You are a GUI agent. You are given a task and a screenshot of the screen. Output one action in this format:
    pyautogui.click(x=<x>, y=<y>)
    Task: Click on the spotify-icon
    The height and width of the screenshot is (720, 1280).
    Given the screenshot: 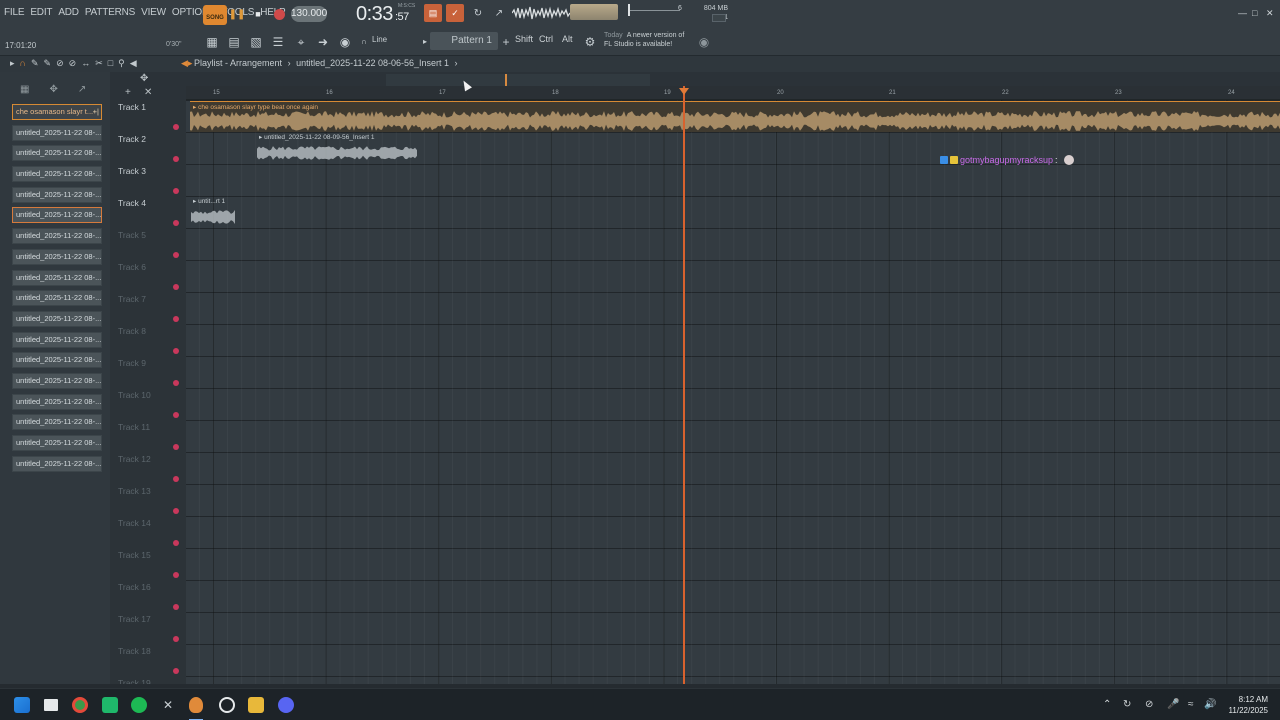 What is the action you would take?
    pyautogui.click(x=139, y=705)
    